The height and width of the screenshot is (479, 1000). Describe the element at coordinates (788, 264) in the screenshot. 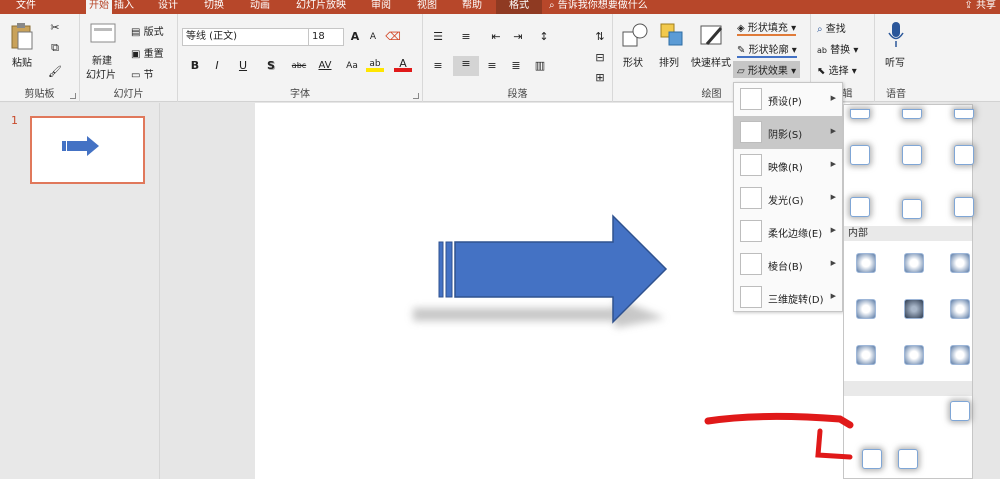

I see `menu-item-bevel: 棱台(B) ▶` at that location.